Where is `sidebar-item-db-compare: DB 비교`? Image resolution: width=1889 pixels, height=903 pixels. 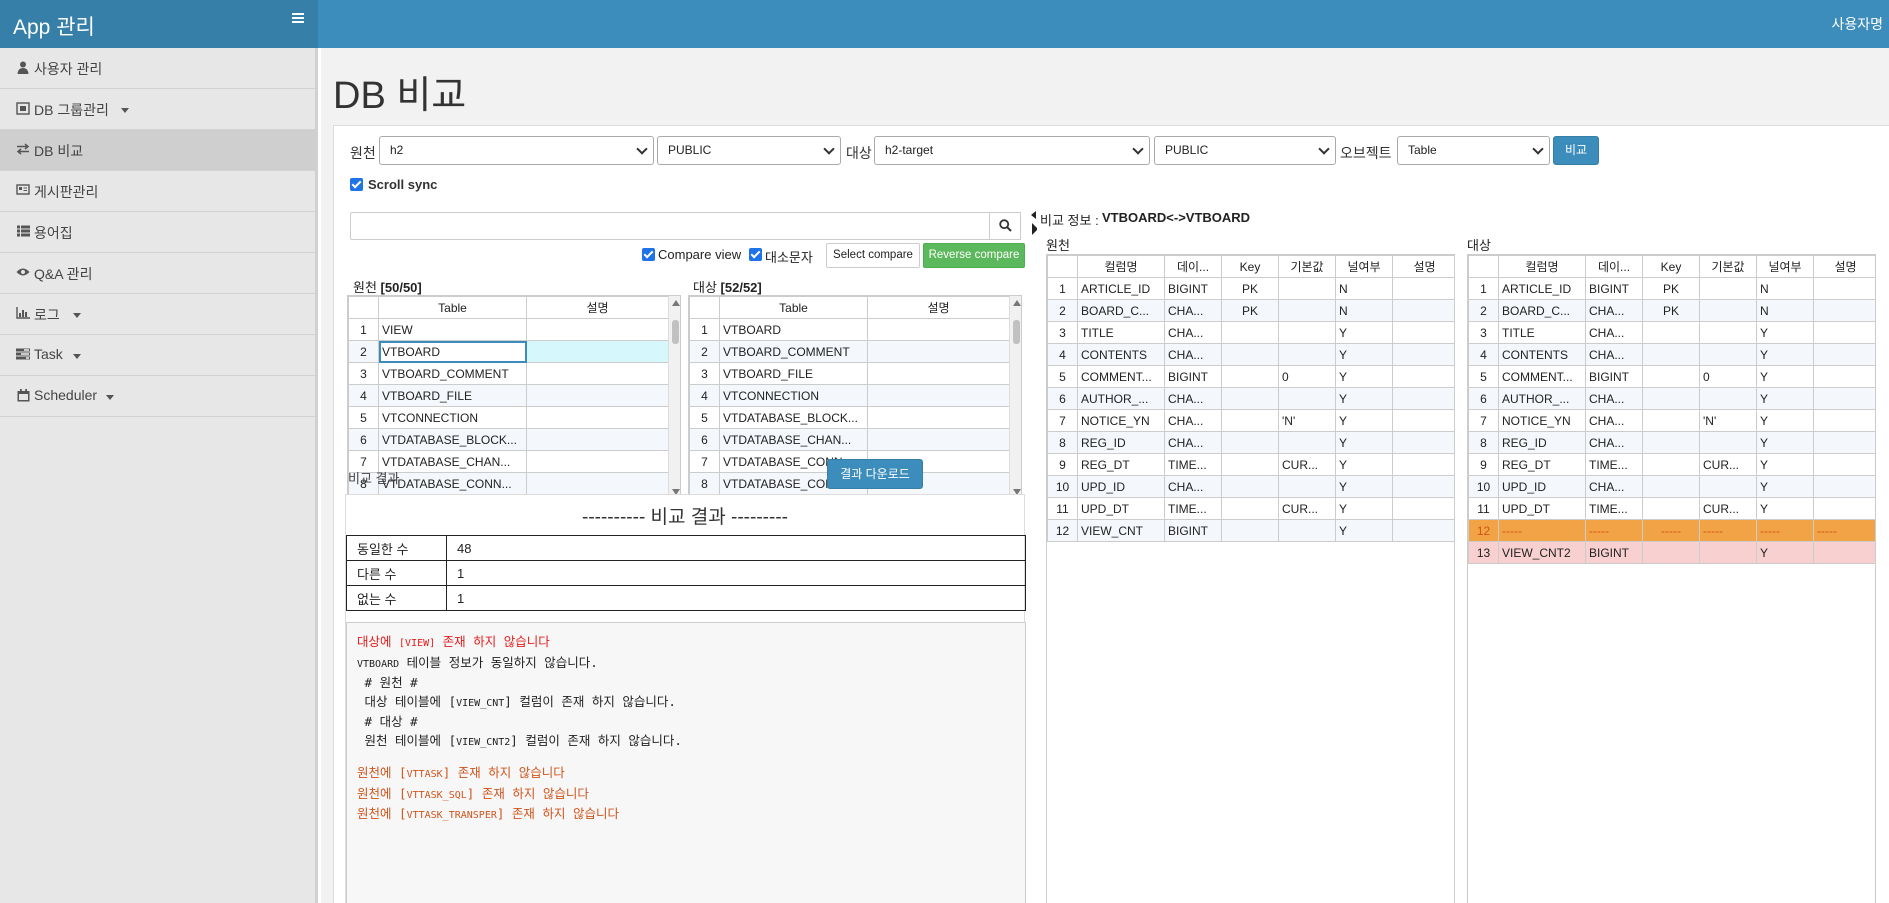
sidebar-item-db-compare: DB 비교 is located at coordinates (157, 150).